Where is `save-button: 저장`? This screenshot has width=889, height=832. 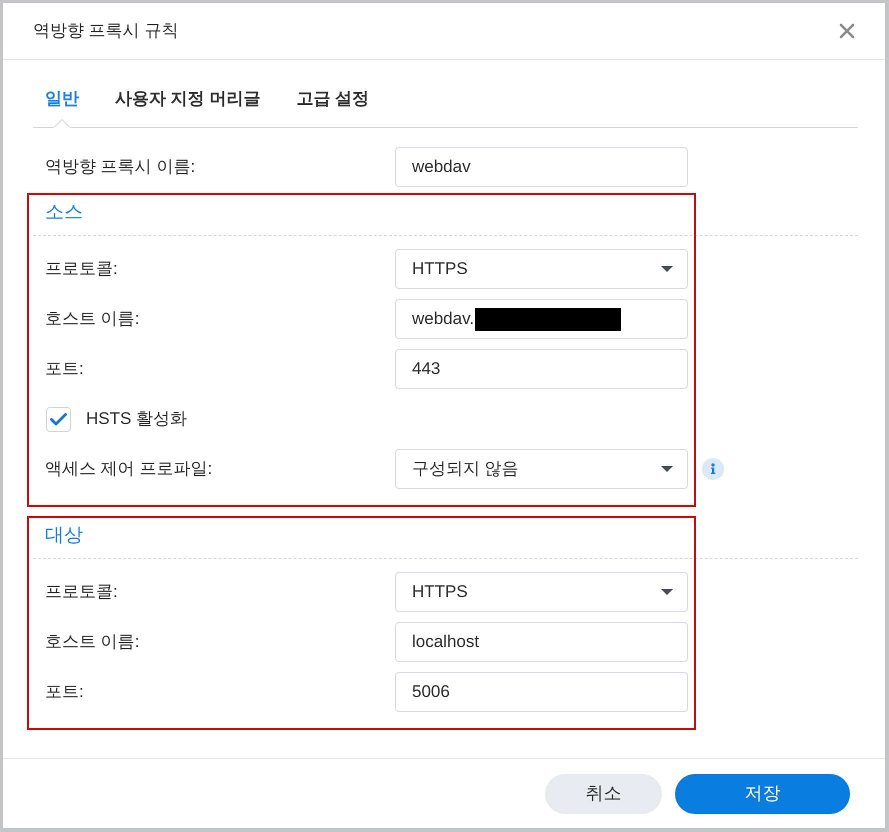
save-button: 저장 is located at coordinates (762, 794).